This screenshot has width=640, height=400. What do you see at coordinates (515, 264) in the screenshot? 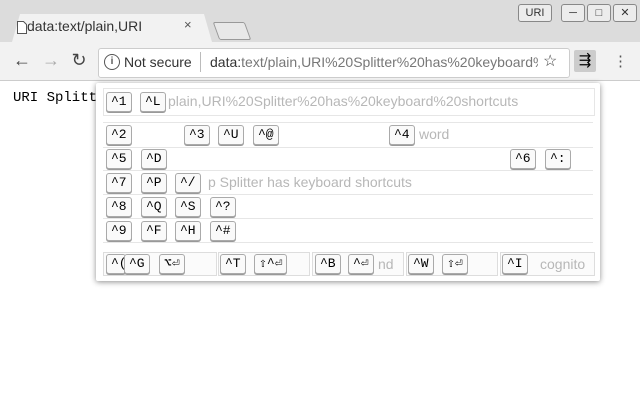
I see `shortcut-key-I: ^I` at bounding box center [515, 264].